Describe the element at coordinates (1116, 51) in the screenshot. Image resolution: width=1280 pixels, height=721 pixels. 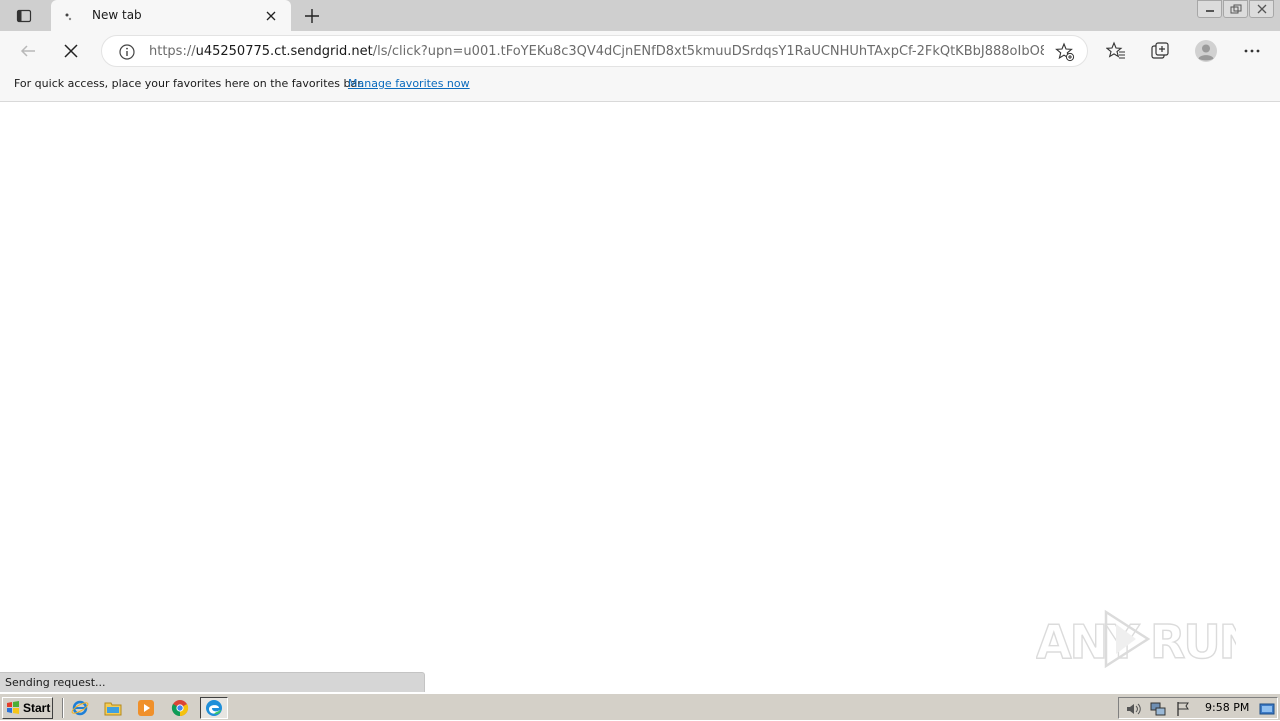
I see `favorites-icon` at that location.